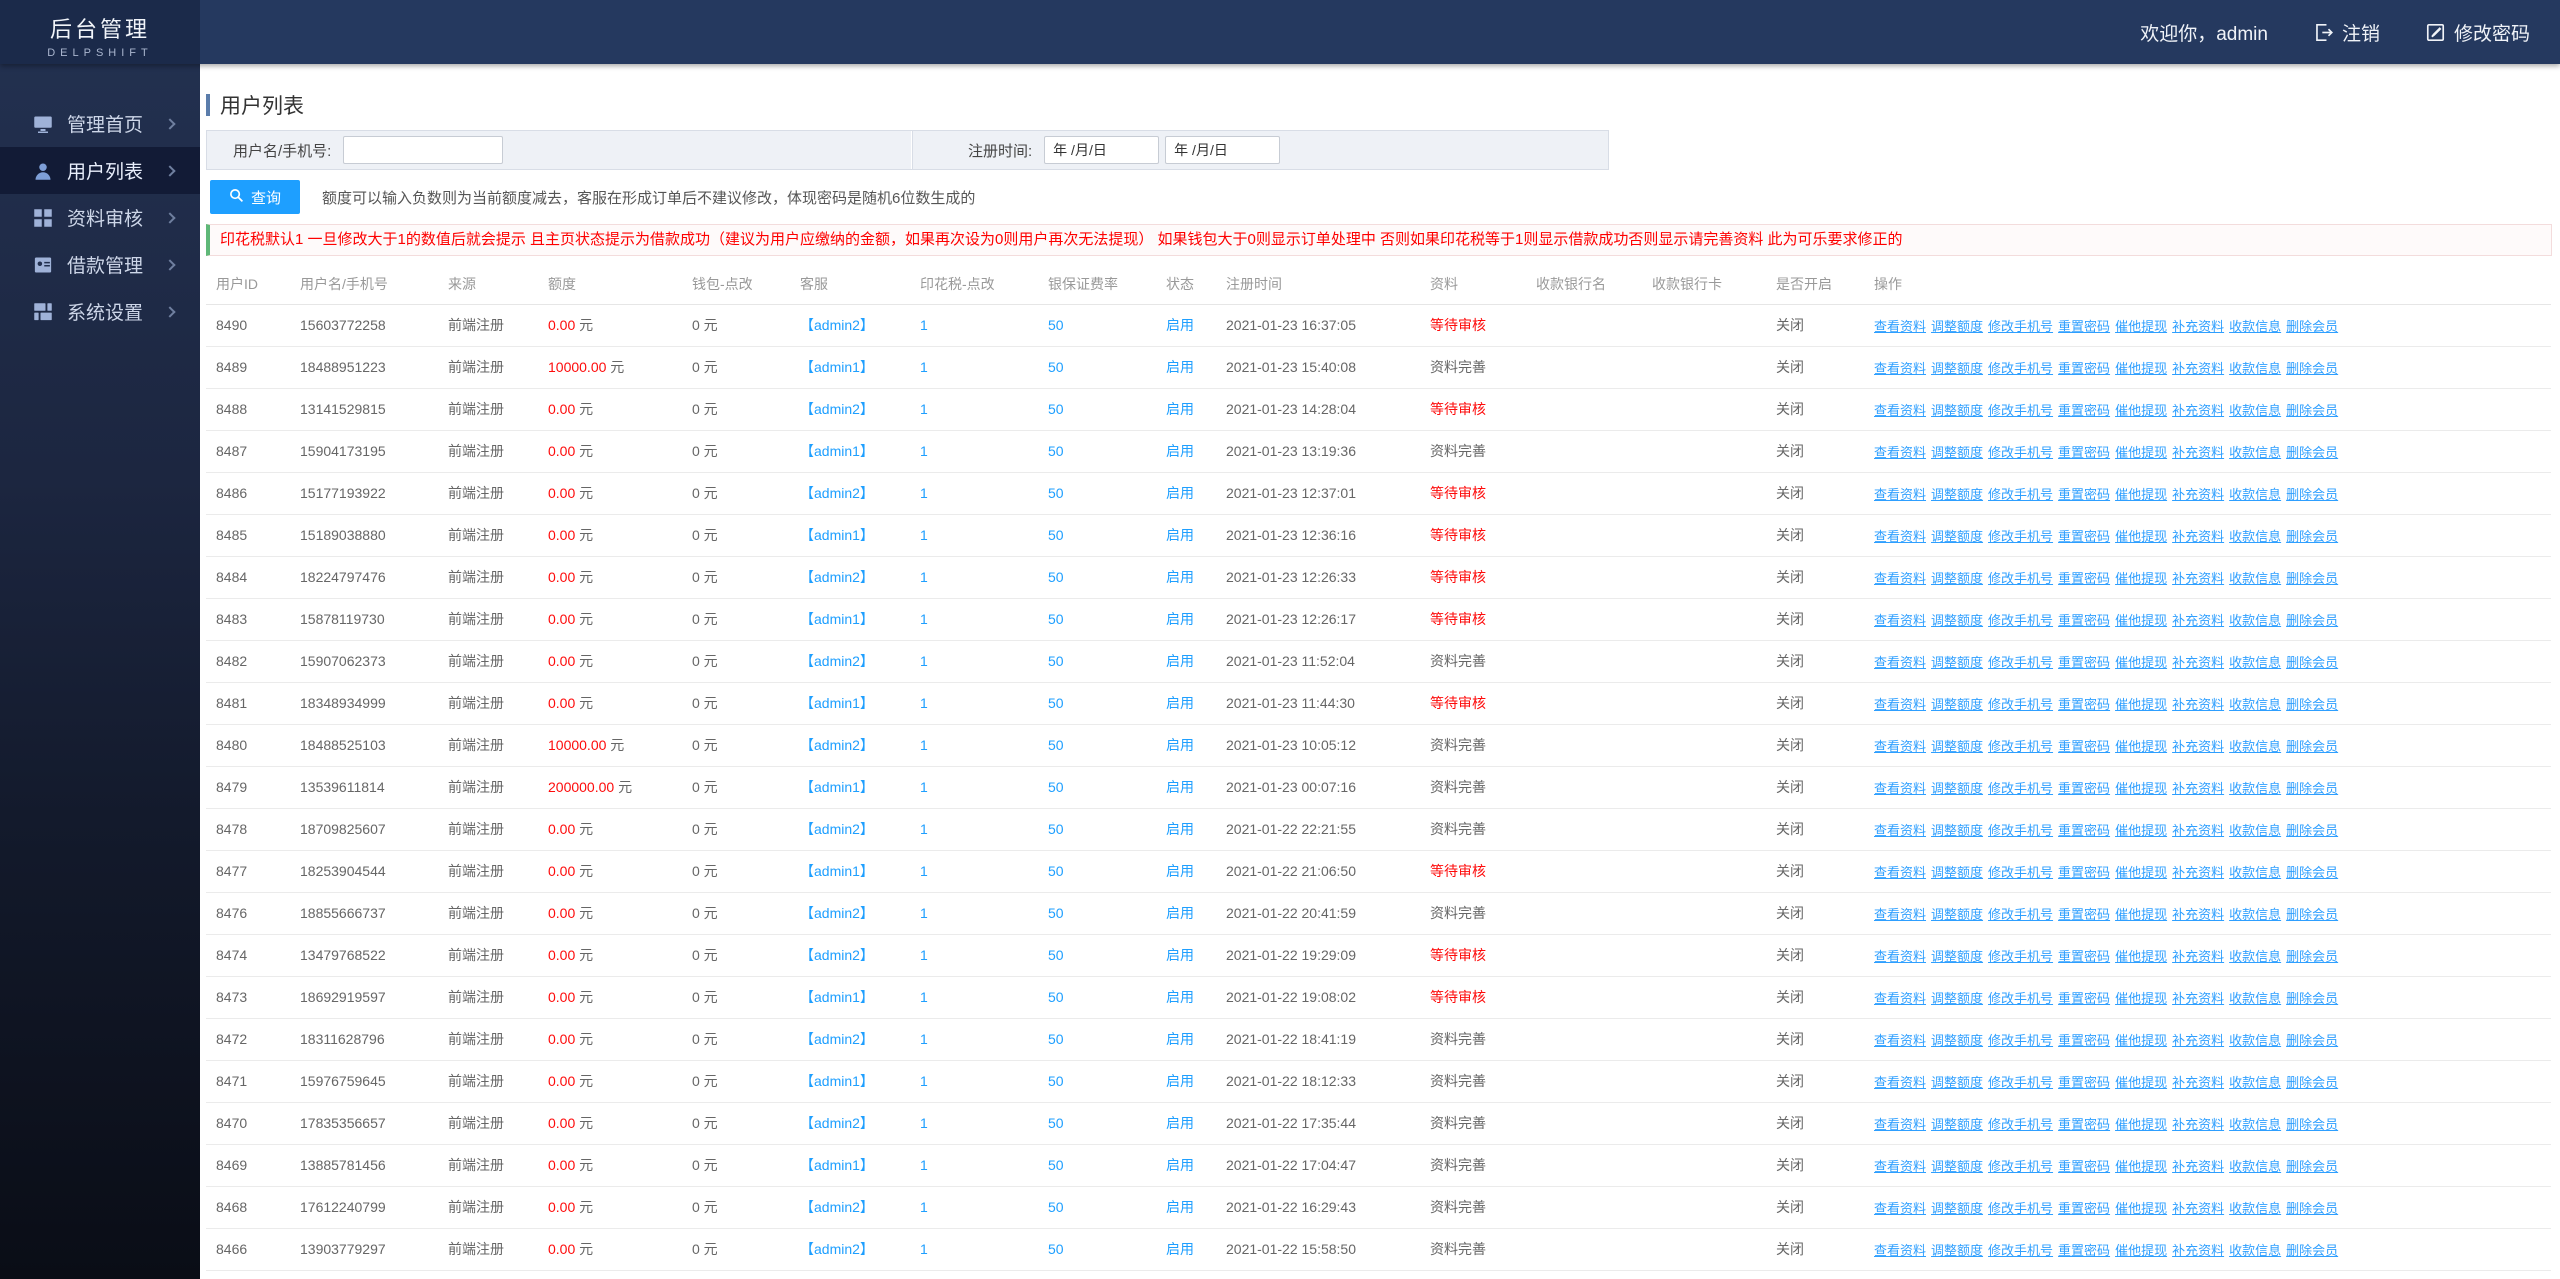 The height and width of the screenshot is (1279, 2560). Describe the element at coordinates (100, 217) in the screenshot. I see `sidebar-item-audit: 资料审核` at that location.